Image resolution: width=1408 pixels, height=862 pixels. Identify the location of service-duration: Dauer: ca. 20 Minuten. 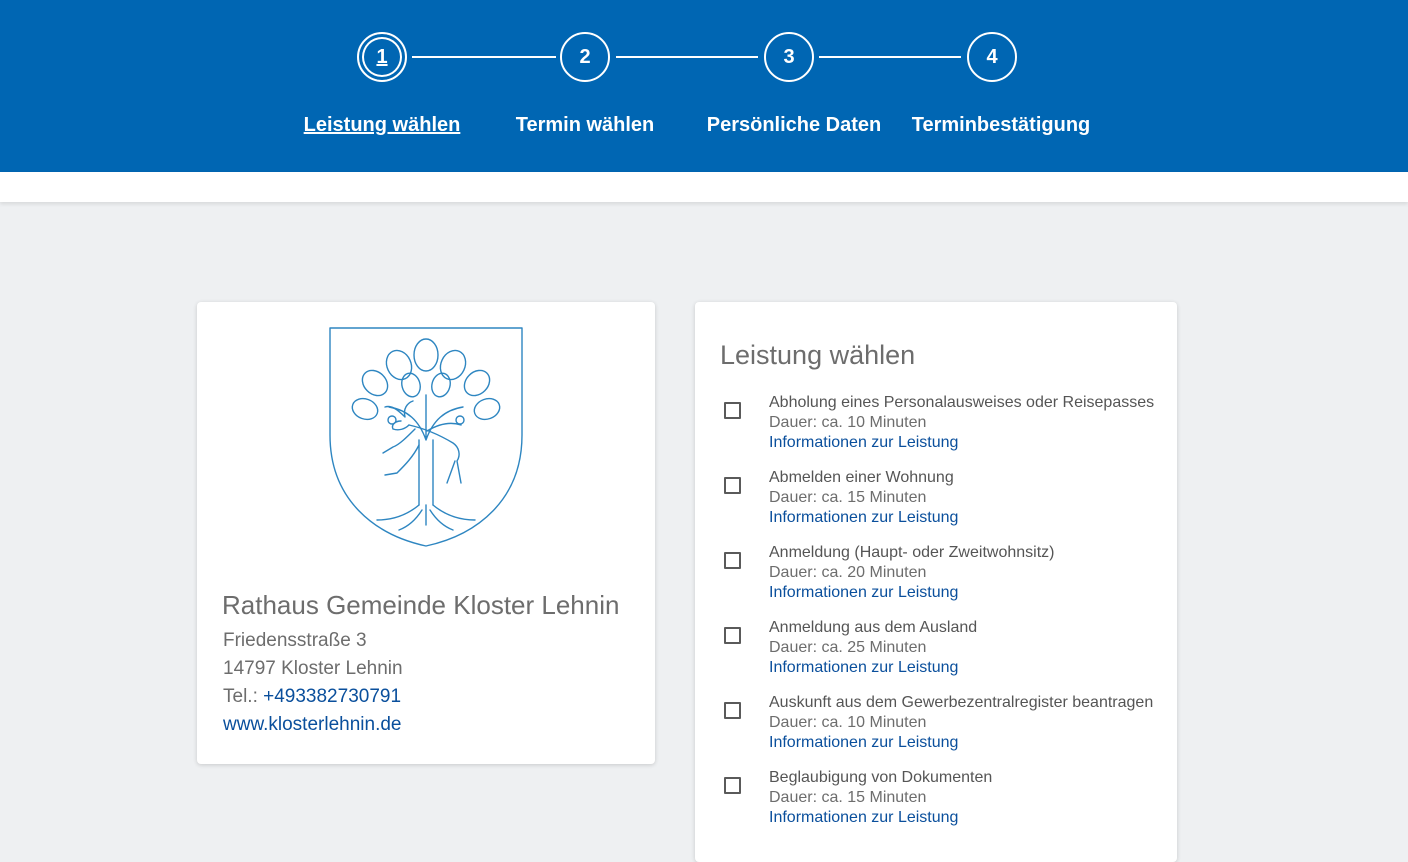
(848, 572).